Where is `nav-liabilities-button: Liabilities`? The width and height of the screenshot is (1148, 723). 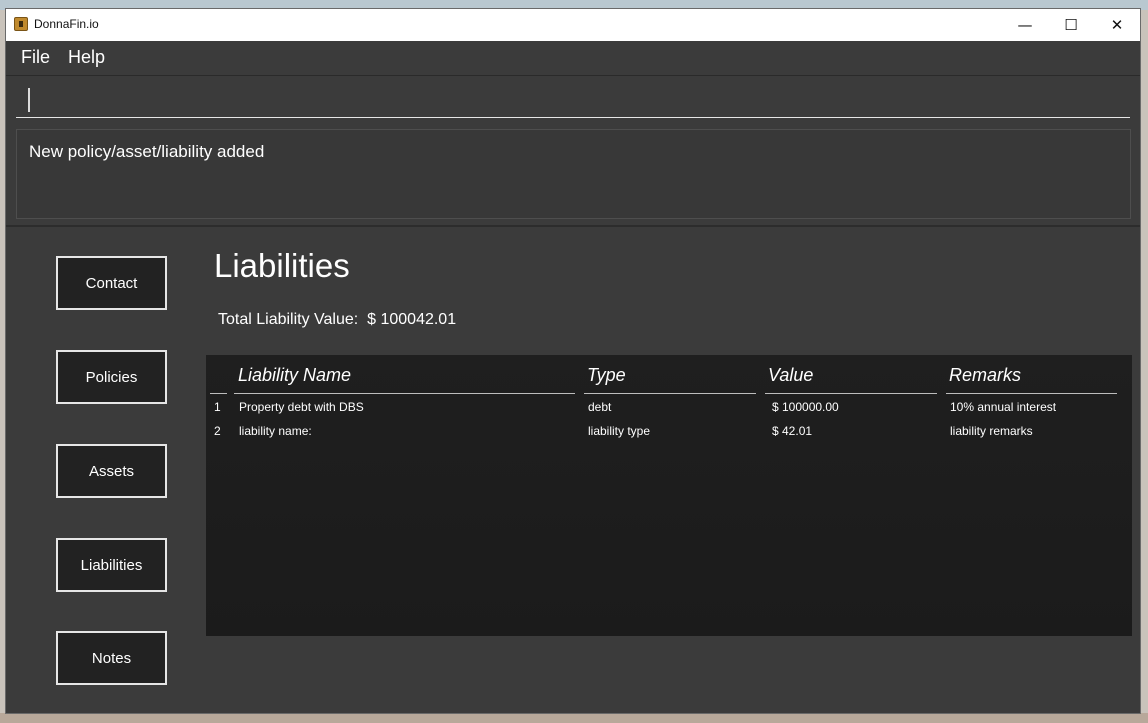
nav-liabilities-button: Liabilities is located at coordinates (111, 565).